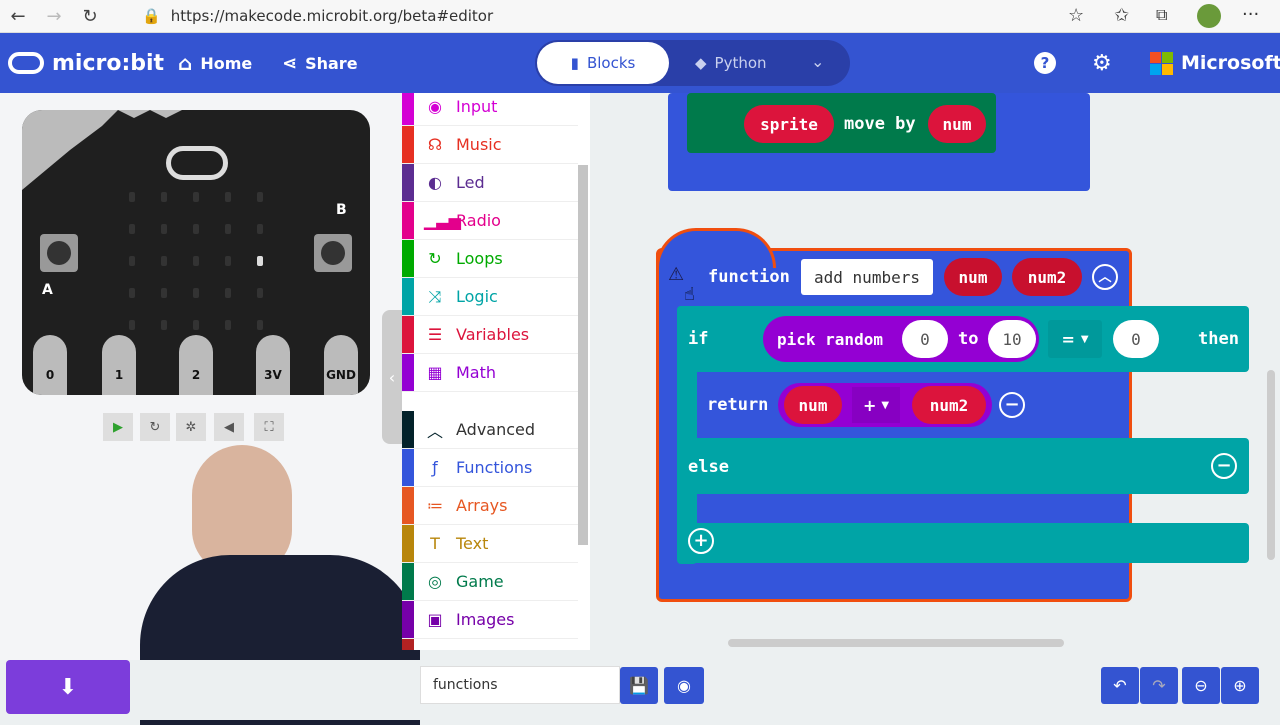  I want to click on home-button: ⌂ Home, so click(215, 63).